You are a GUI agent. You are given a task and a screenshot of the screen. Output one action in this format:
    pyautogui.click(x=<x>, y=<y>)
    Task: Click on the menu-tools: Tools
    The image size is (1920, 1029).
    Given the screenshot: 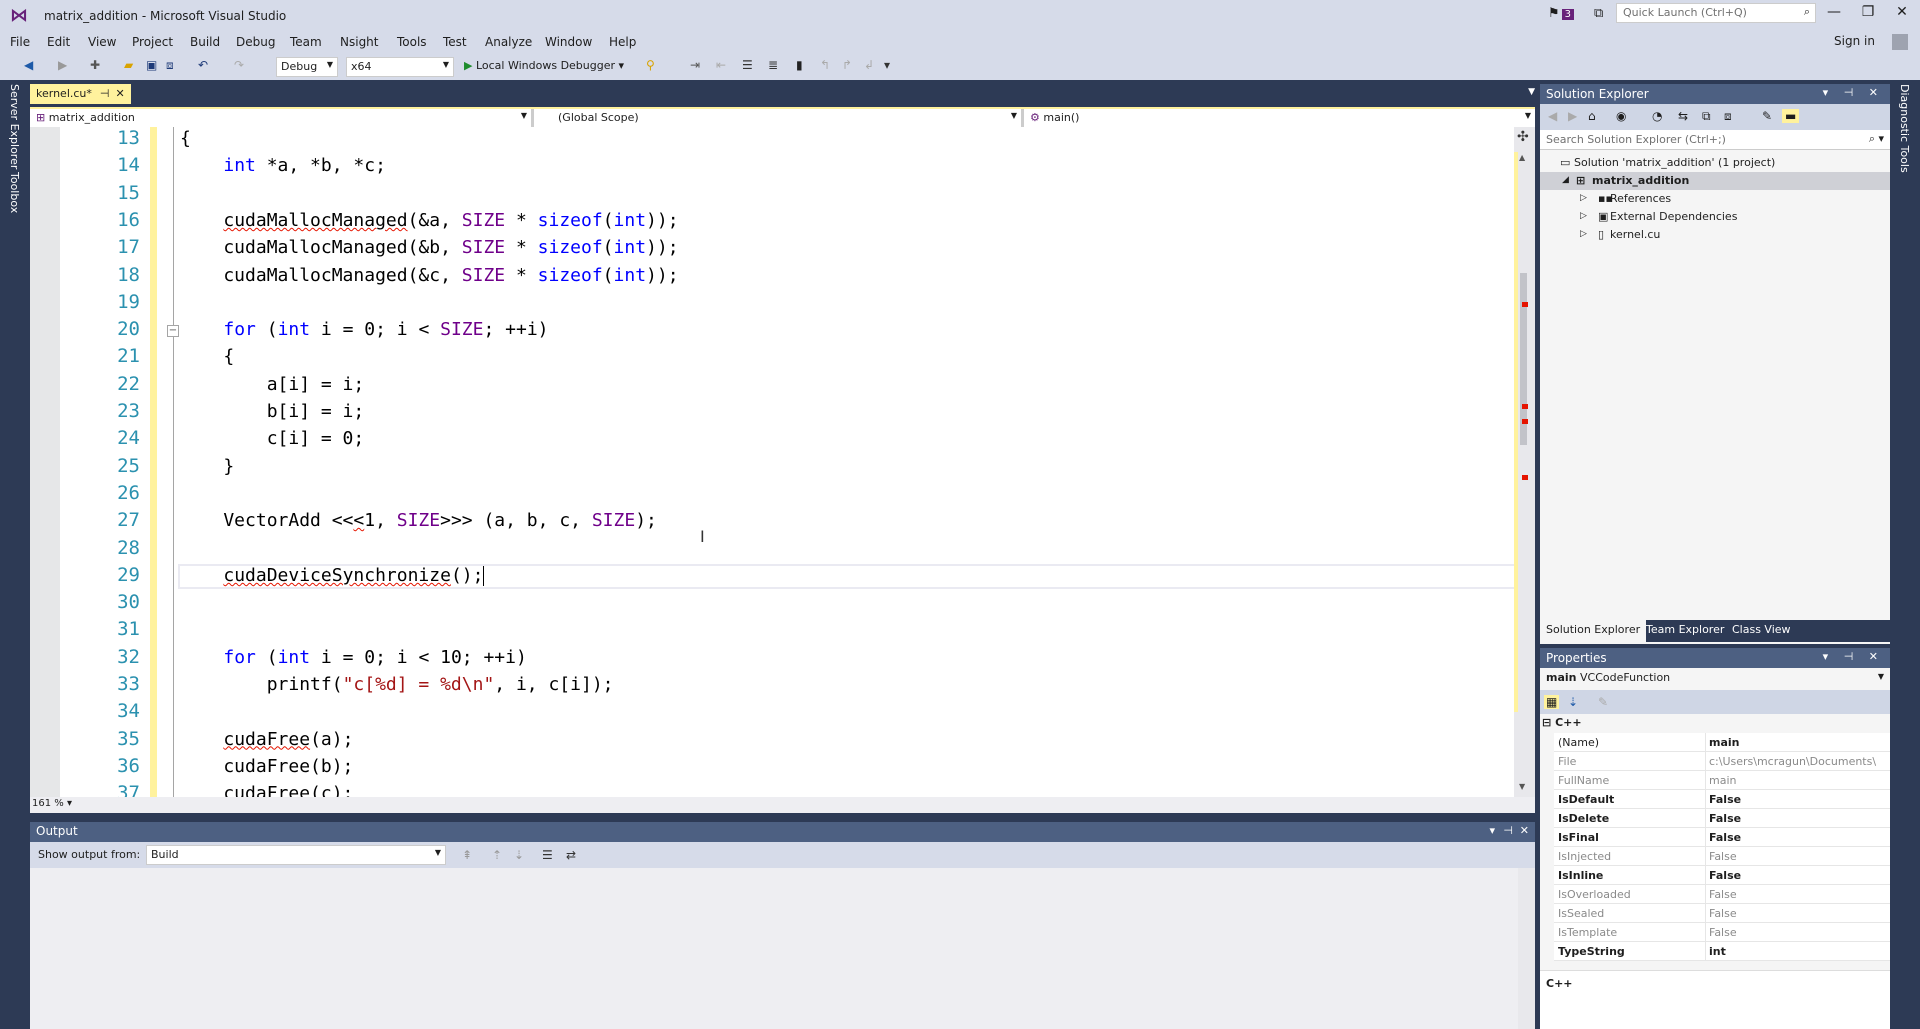 What is the action you would take?
    pyautogui.click(x=412, y=42)
    